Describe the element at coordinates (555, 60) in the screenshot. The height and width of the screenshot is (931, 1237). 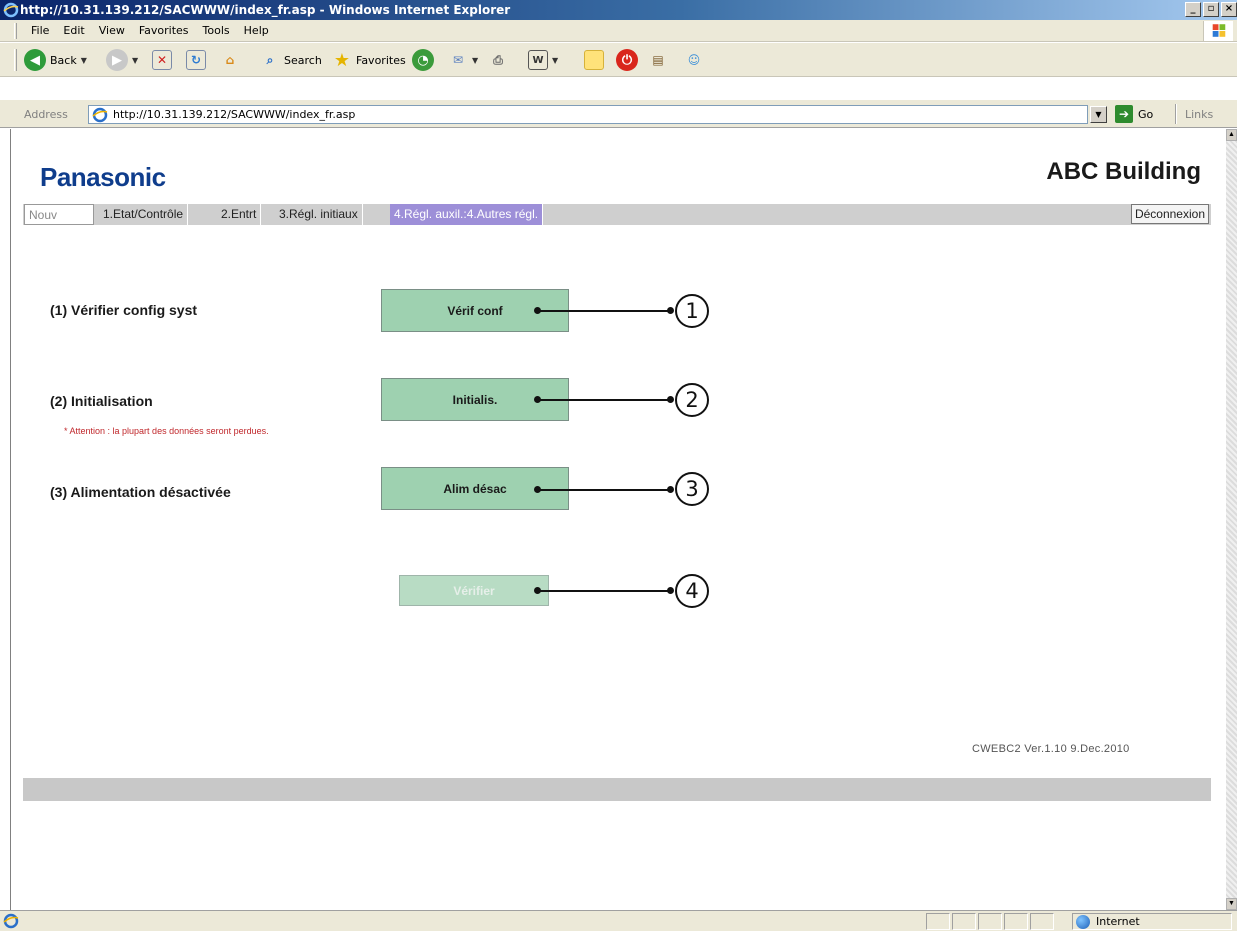
I see `edit-dropdown-icon: ▼` at that location.